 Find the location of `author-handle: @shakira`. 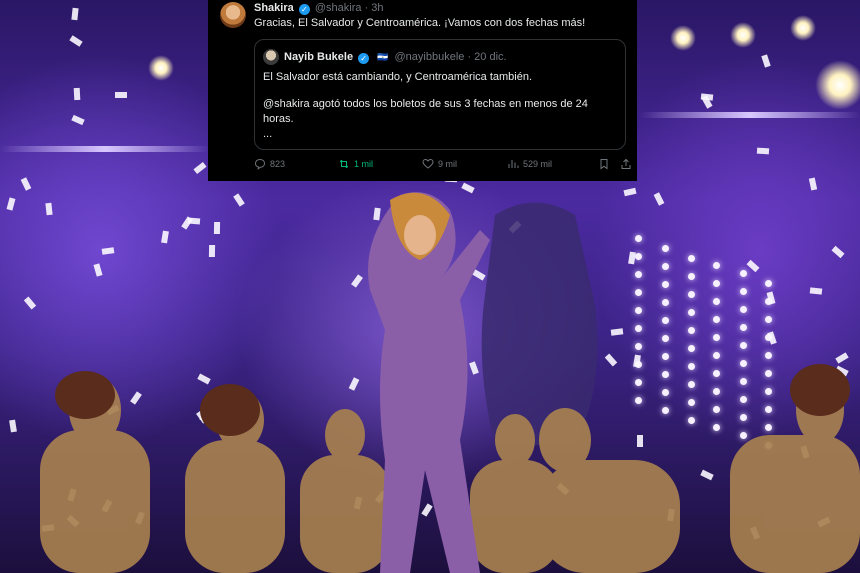

author-handle: @shakira is located at coordinates (338, 8).